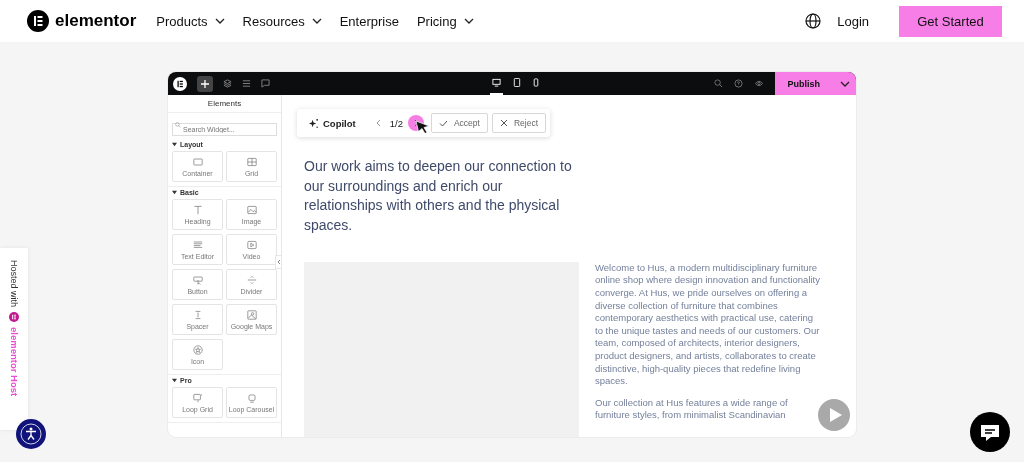 The height and width of the screenshot is (462, 1024). Describe the element at coordinates (990, 432) in the screenshot. I see `chat-button` at that location.